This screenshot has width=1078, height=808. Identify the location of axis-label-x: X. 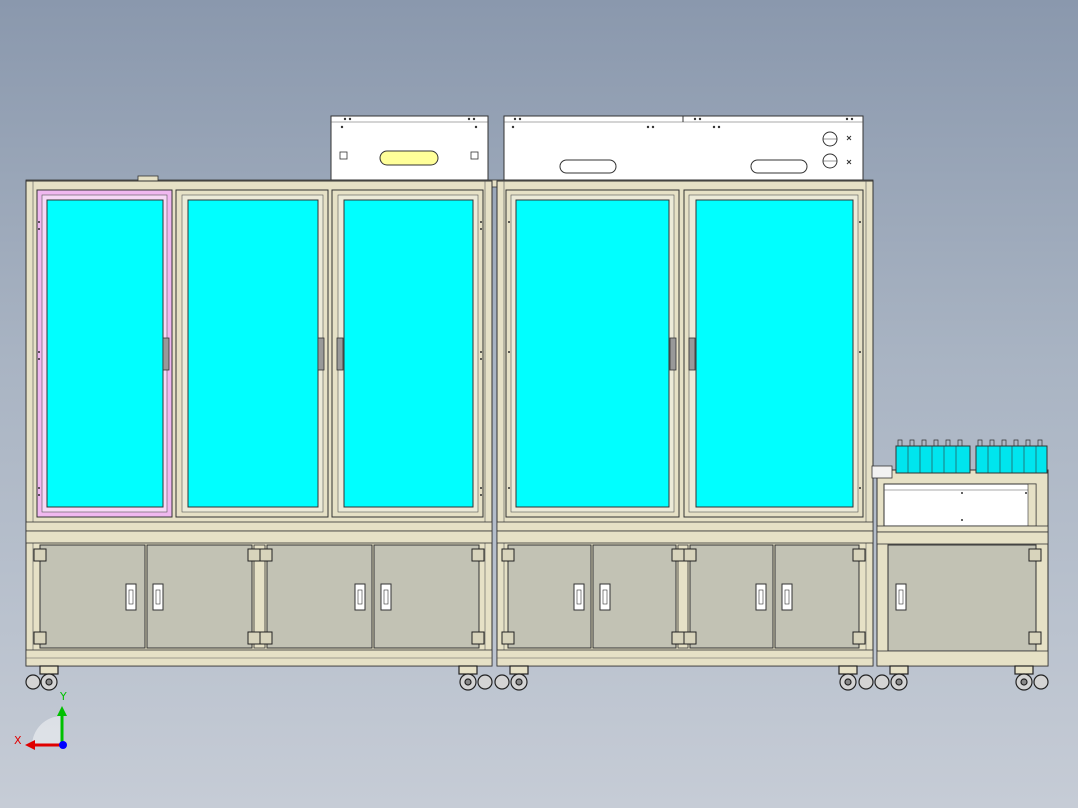
(18, 740).